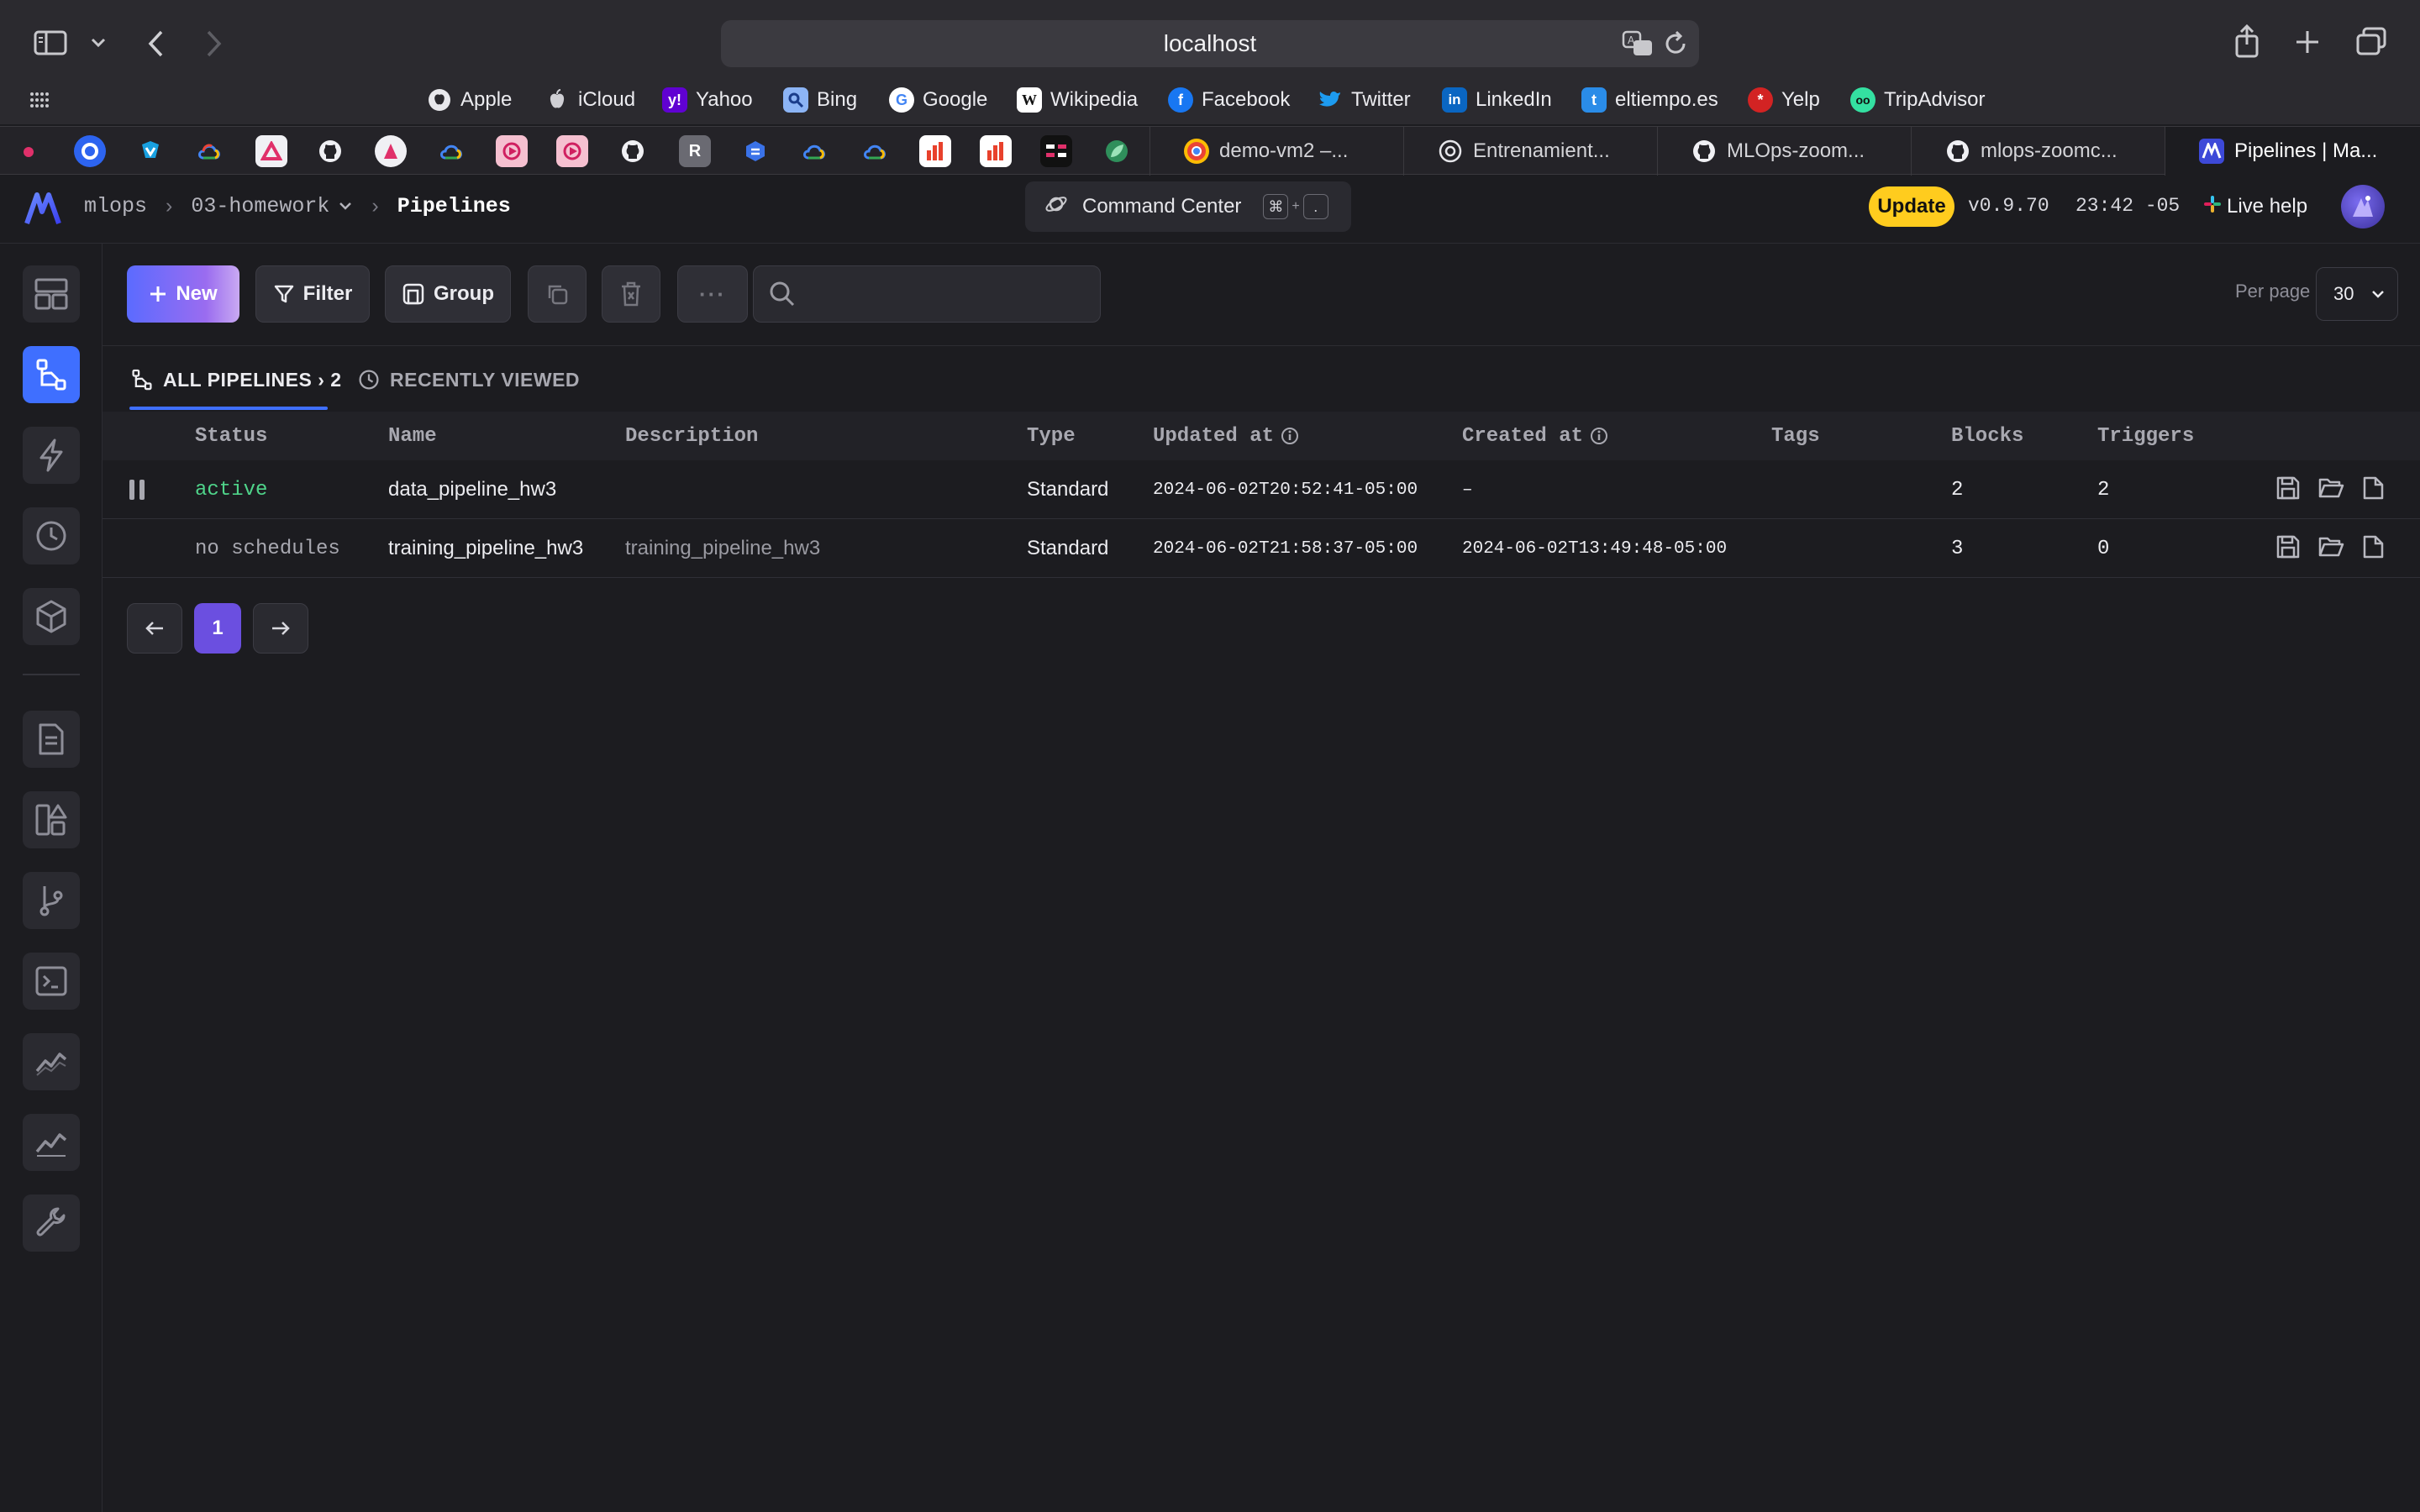  Describe the element at coordinates (214, 43) in the screenshot. I see `forward-arrow-icon` at that location.